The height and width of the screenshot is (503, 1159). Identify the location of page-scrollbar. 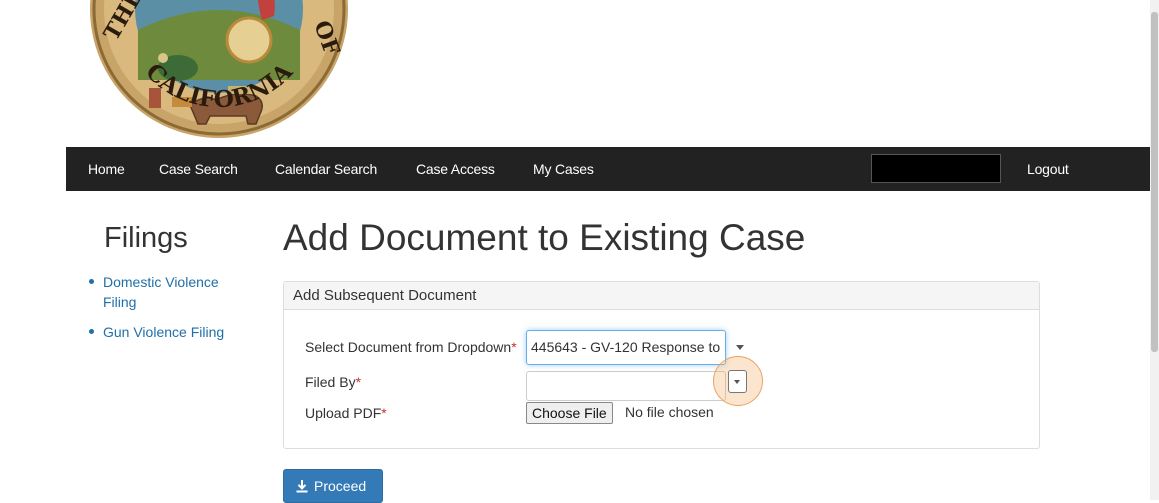
(1154, 250).